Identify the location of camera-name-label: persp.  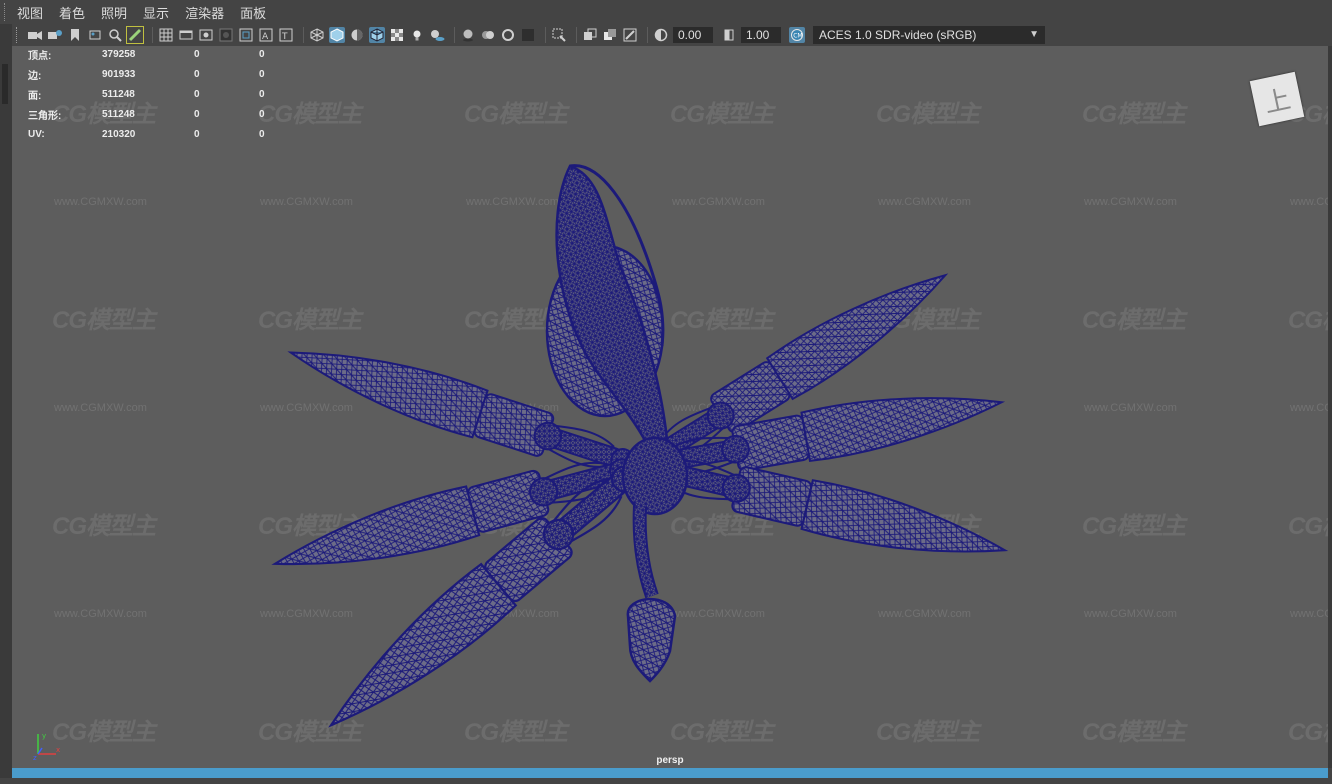
(670, 760).